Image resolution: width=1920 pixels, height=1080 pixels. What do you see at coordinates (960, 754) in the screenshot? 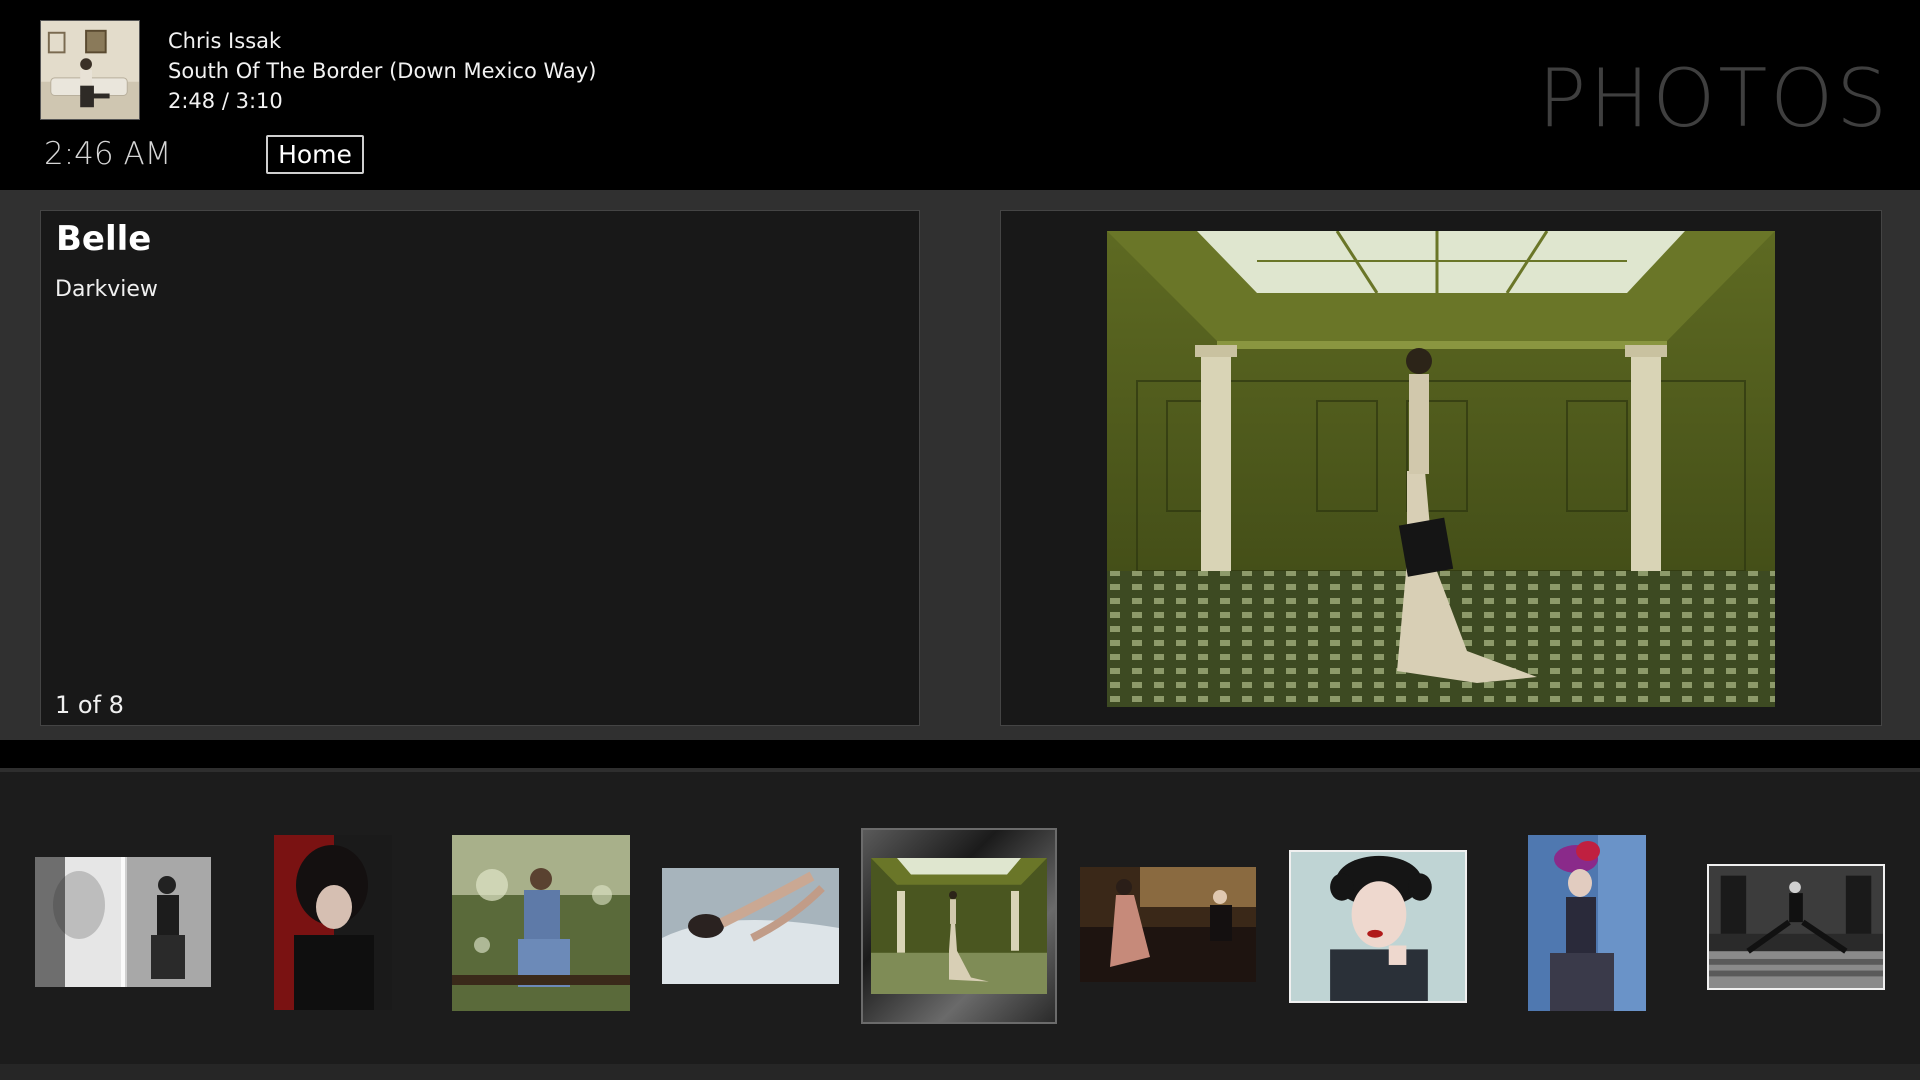
I see `divider-band` at bounding box center [960, 754].